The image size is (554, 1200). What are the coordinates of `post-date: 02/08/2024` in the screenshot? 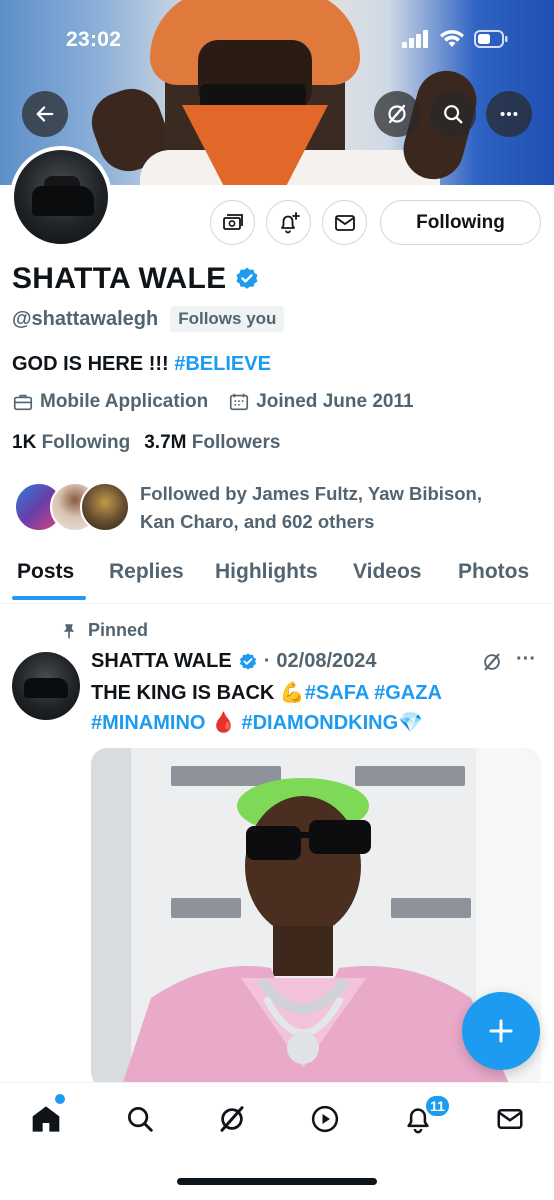 It's located at (326, 661).